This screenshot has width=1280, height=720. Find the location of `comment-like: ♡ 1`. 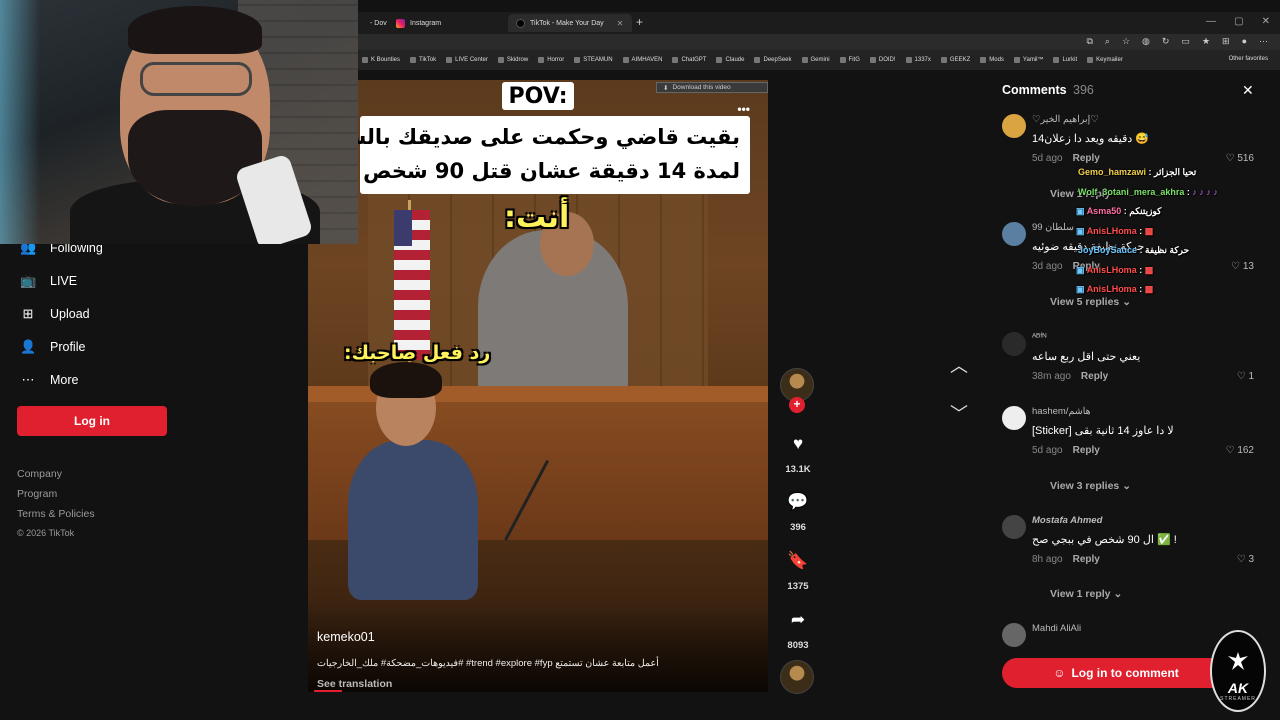

comment-like: ♡ 1 is located at coordinates (1245, 376).